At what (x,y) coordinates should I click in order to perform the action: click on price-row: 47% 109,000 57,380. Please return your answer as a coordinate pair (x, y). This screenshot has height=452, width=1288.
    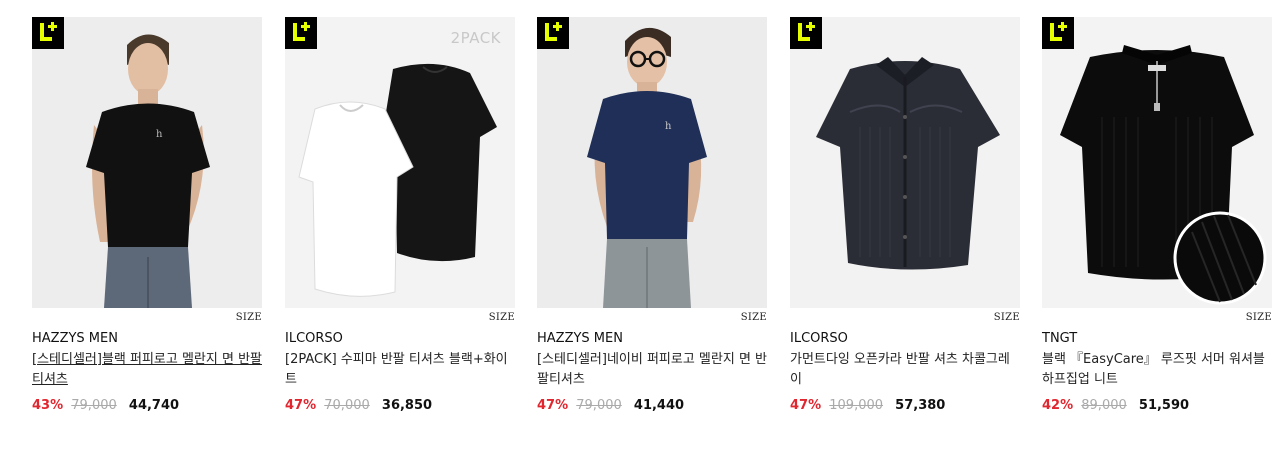
    Looking at the image, I should click on (867, 405).